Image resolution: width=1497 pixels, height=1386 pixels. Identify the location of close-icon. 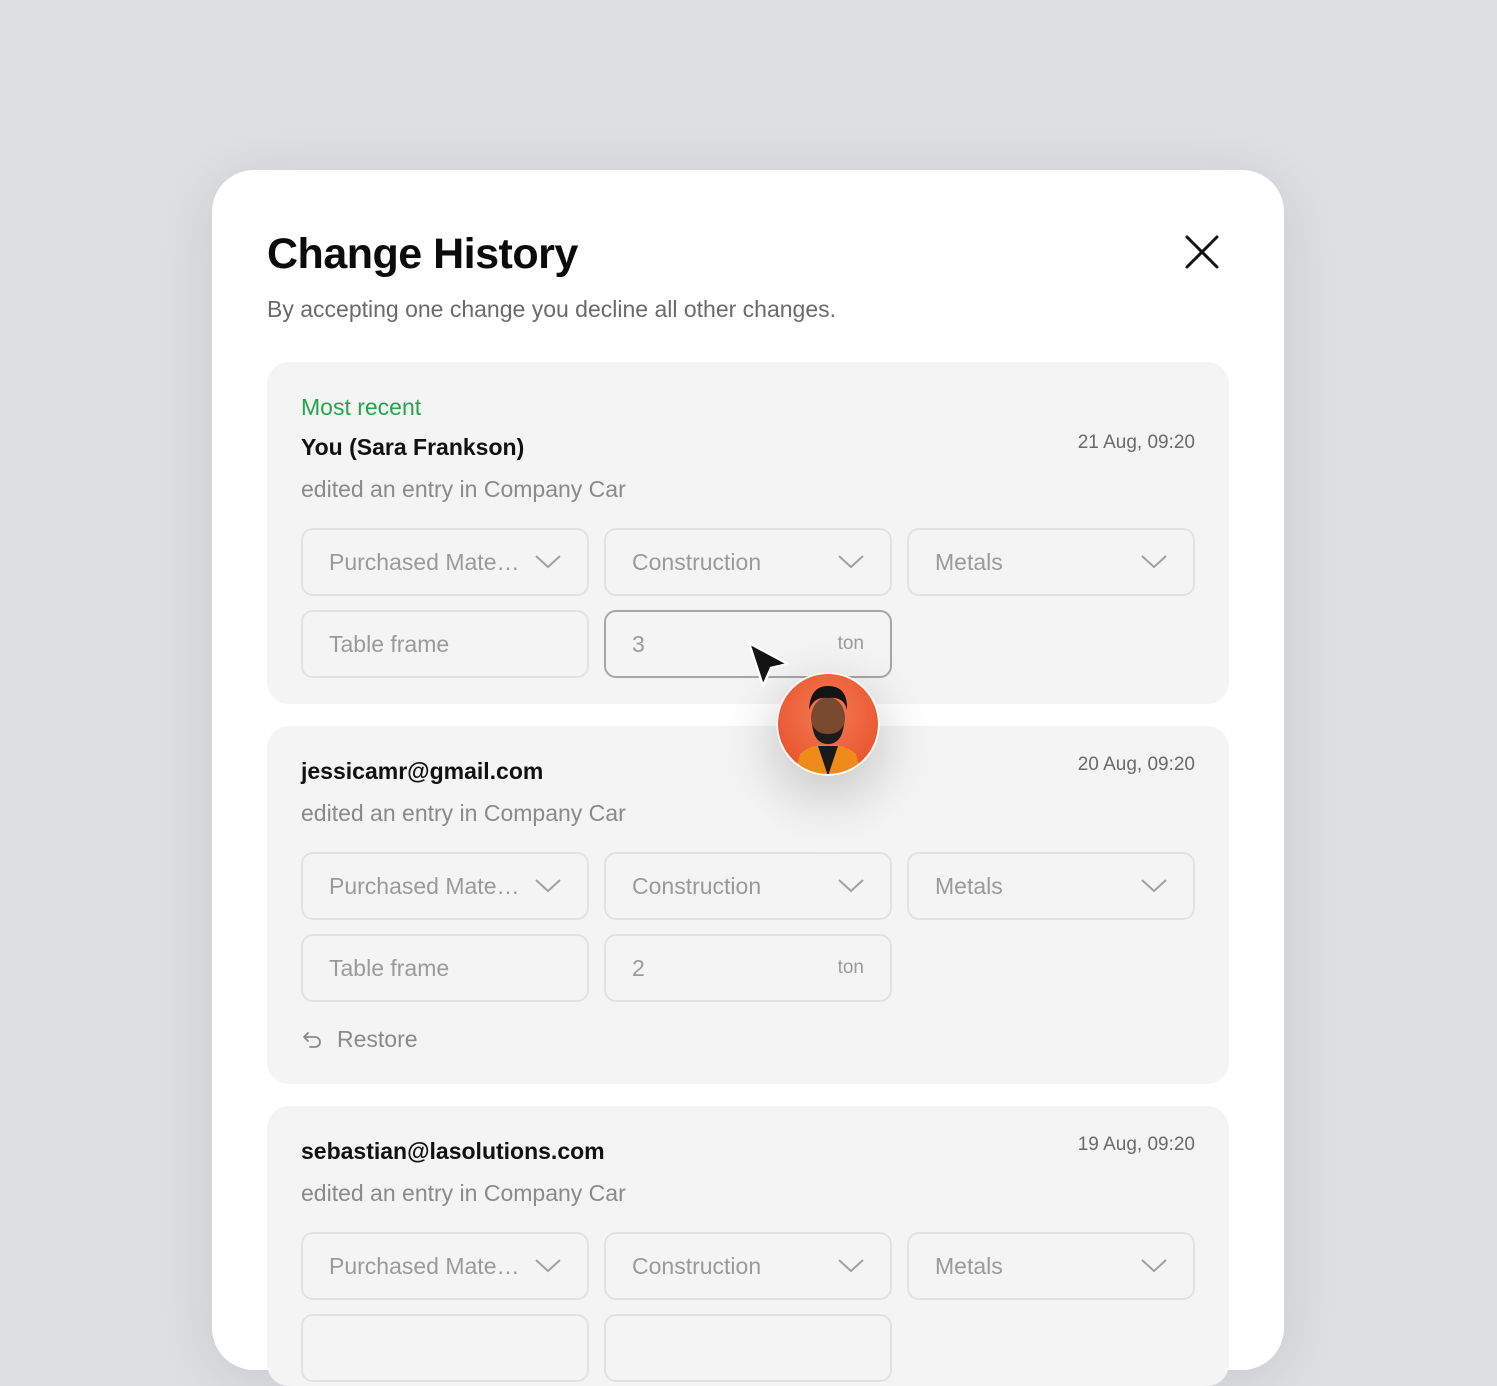
(1202, 252).